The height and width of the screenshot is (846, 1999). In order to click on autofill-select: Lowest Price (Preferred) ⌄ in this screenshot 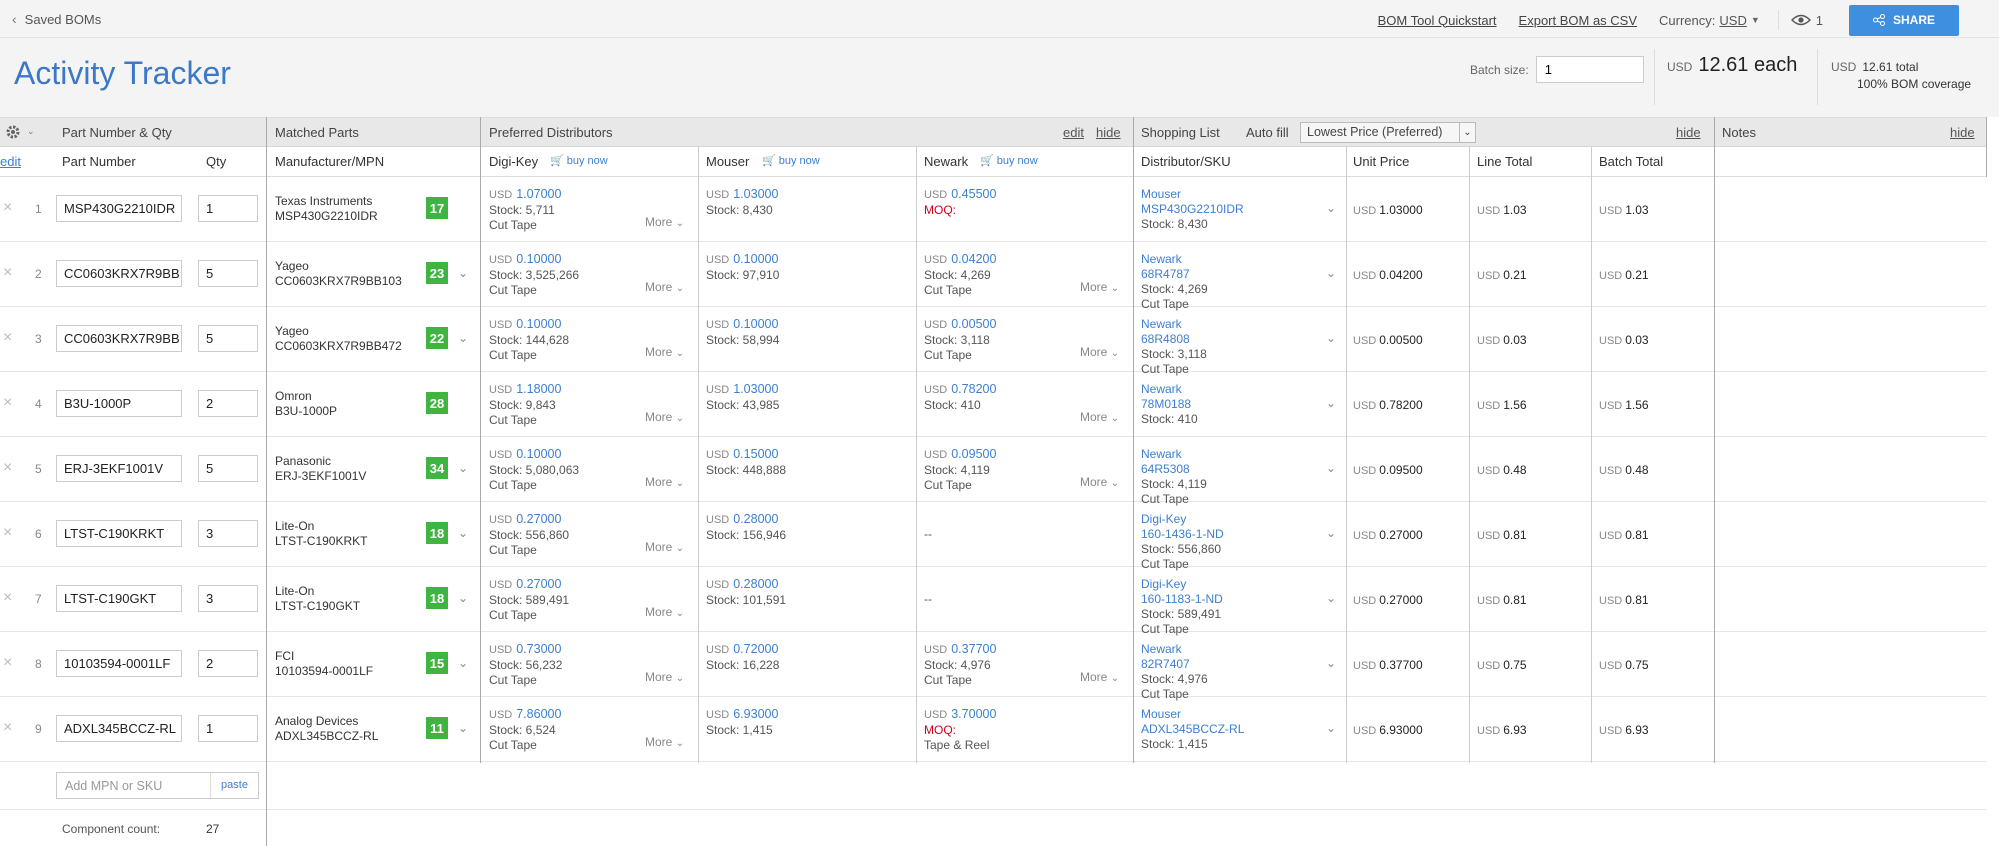, I will do `click(1388, 132)`.